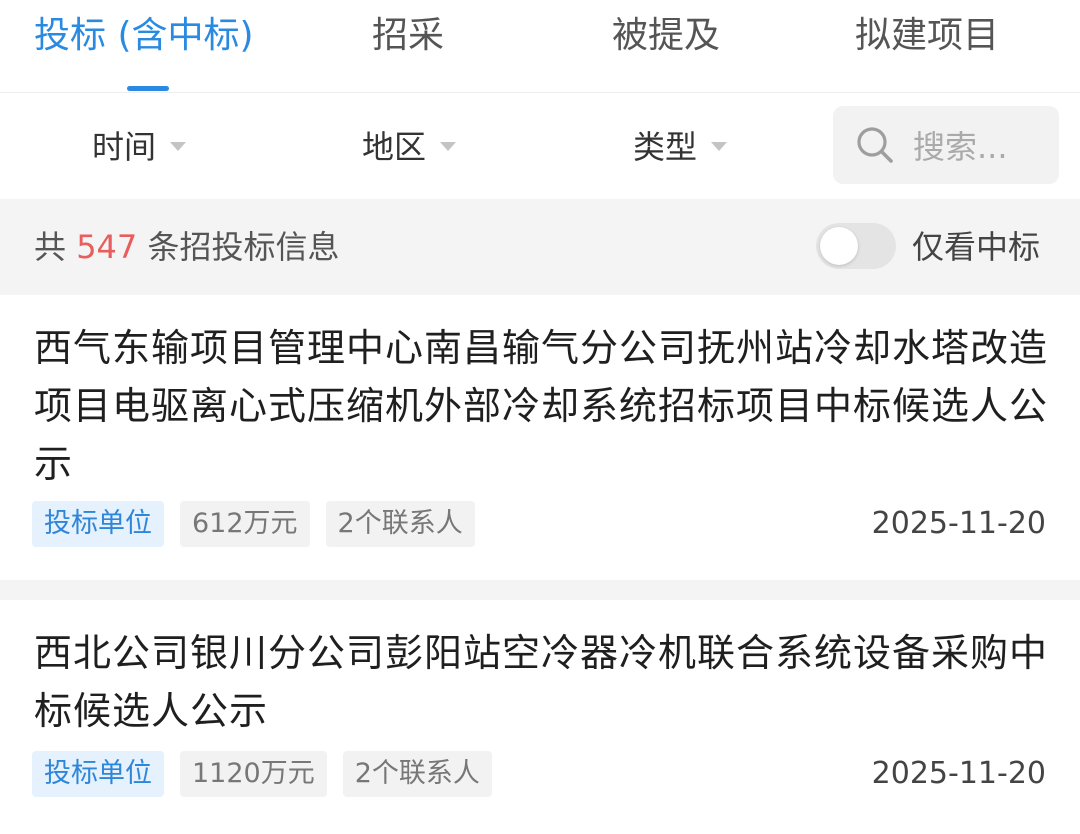 The image size is (1080, 834). I want to click on filter-region-dropdown: 地区, so click(409, 145).